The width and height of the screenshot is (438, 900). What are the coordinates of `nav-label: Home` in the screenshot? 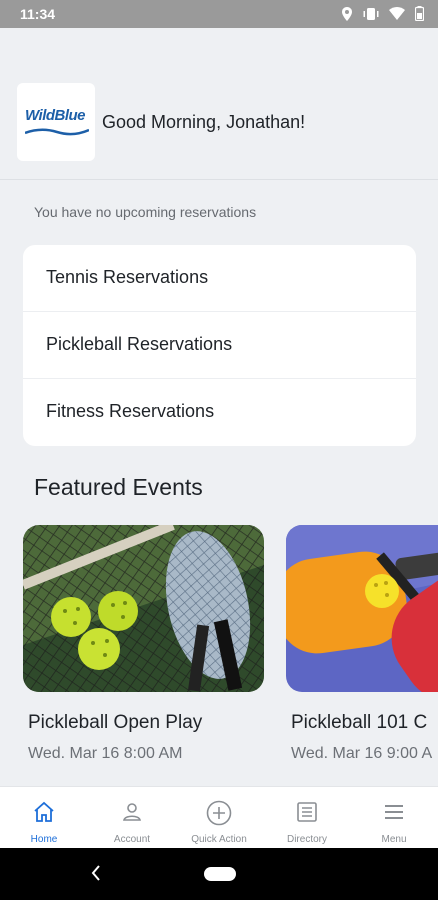 It's located at (44, 839).